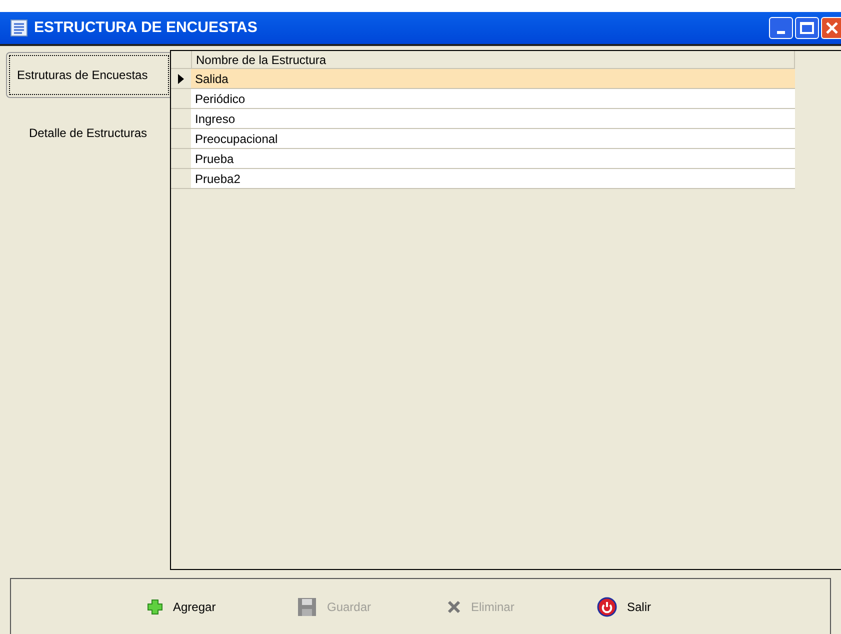  I want to click on table-cell: Salida, so click(493, 78).